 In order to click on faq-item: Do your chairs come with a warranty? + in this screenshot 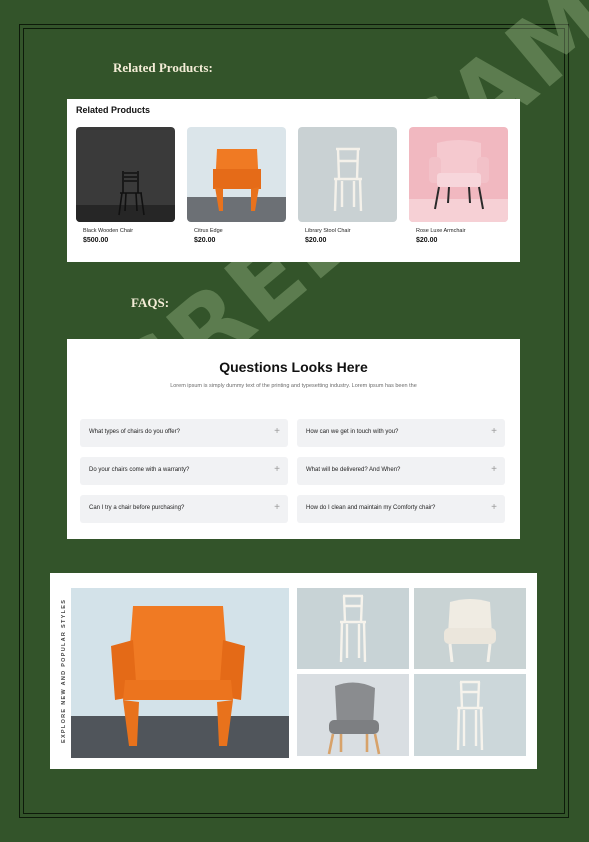, I will do `click(184, 471)`.